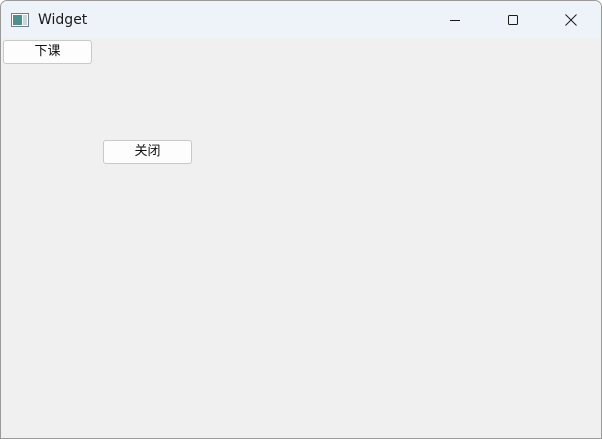 This screenshot has width=602, height=439. What do you see at coordinates (147, 152) in the screenshot?
I see `close-button: 关闭` at bounding box center [147, 152].